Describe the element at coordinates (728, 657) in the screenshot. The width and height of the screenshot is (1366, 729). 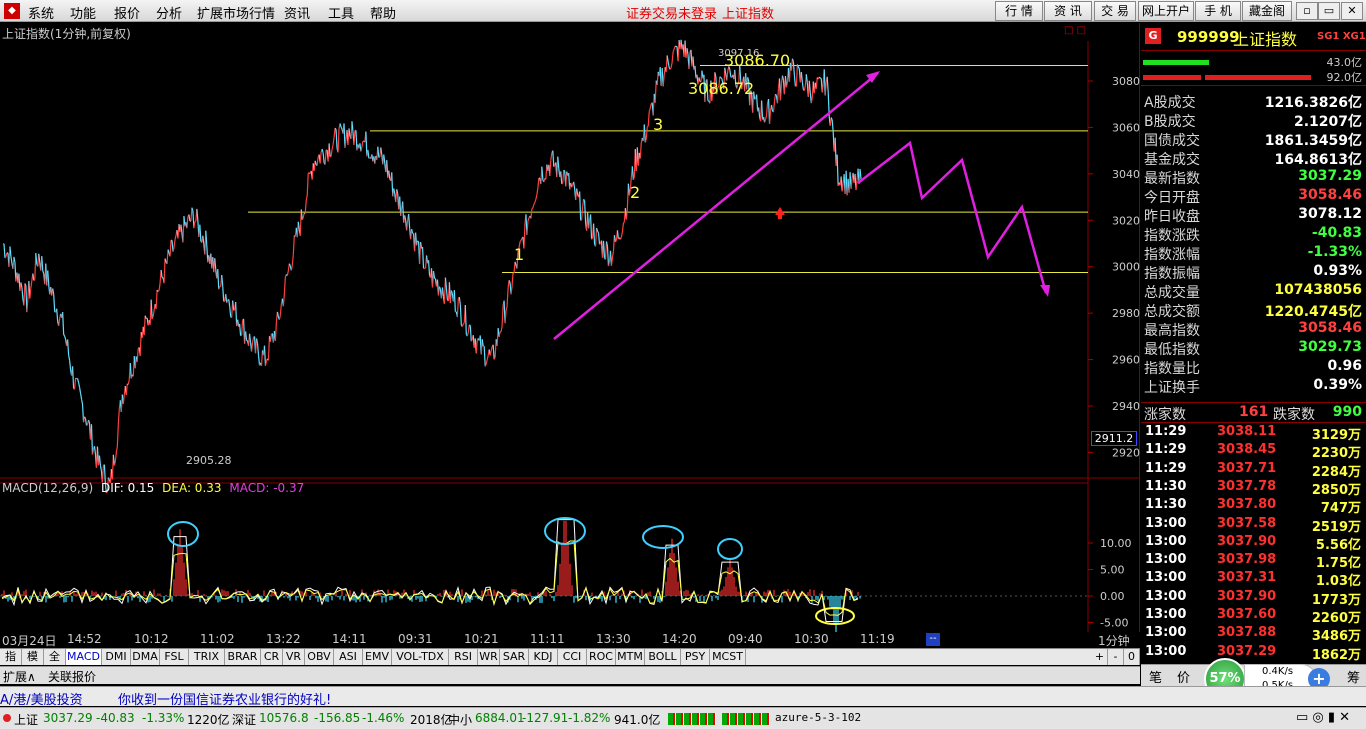
I see `indicator-tab: MCST` at that location.